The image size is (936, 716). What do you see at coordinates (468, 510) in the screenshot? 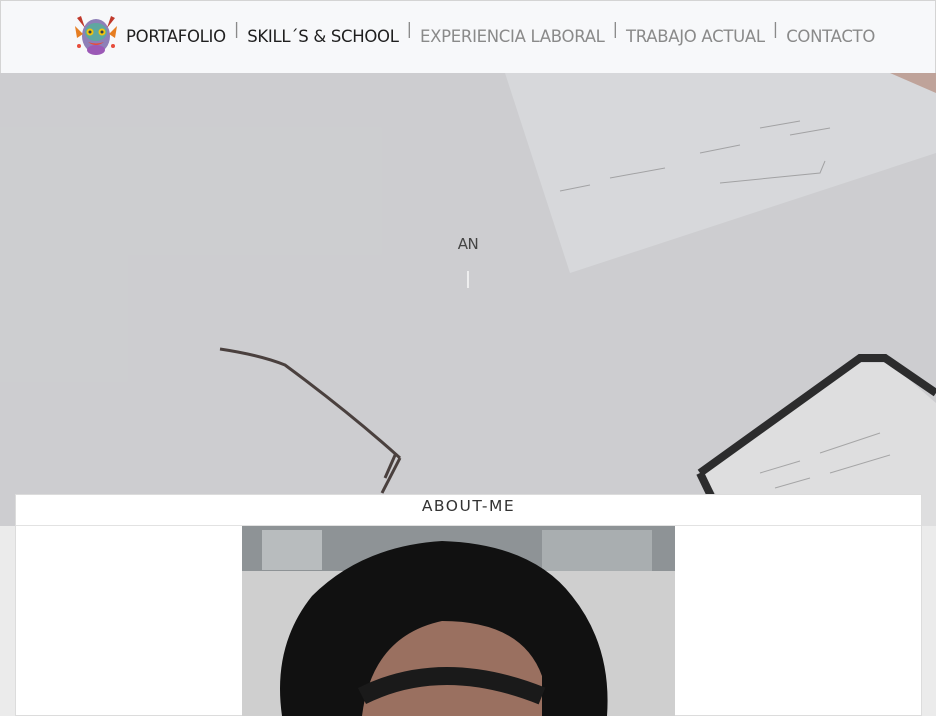
I see `about-me-heading: ABOUT-ME` at bounding box center [468, 510].